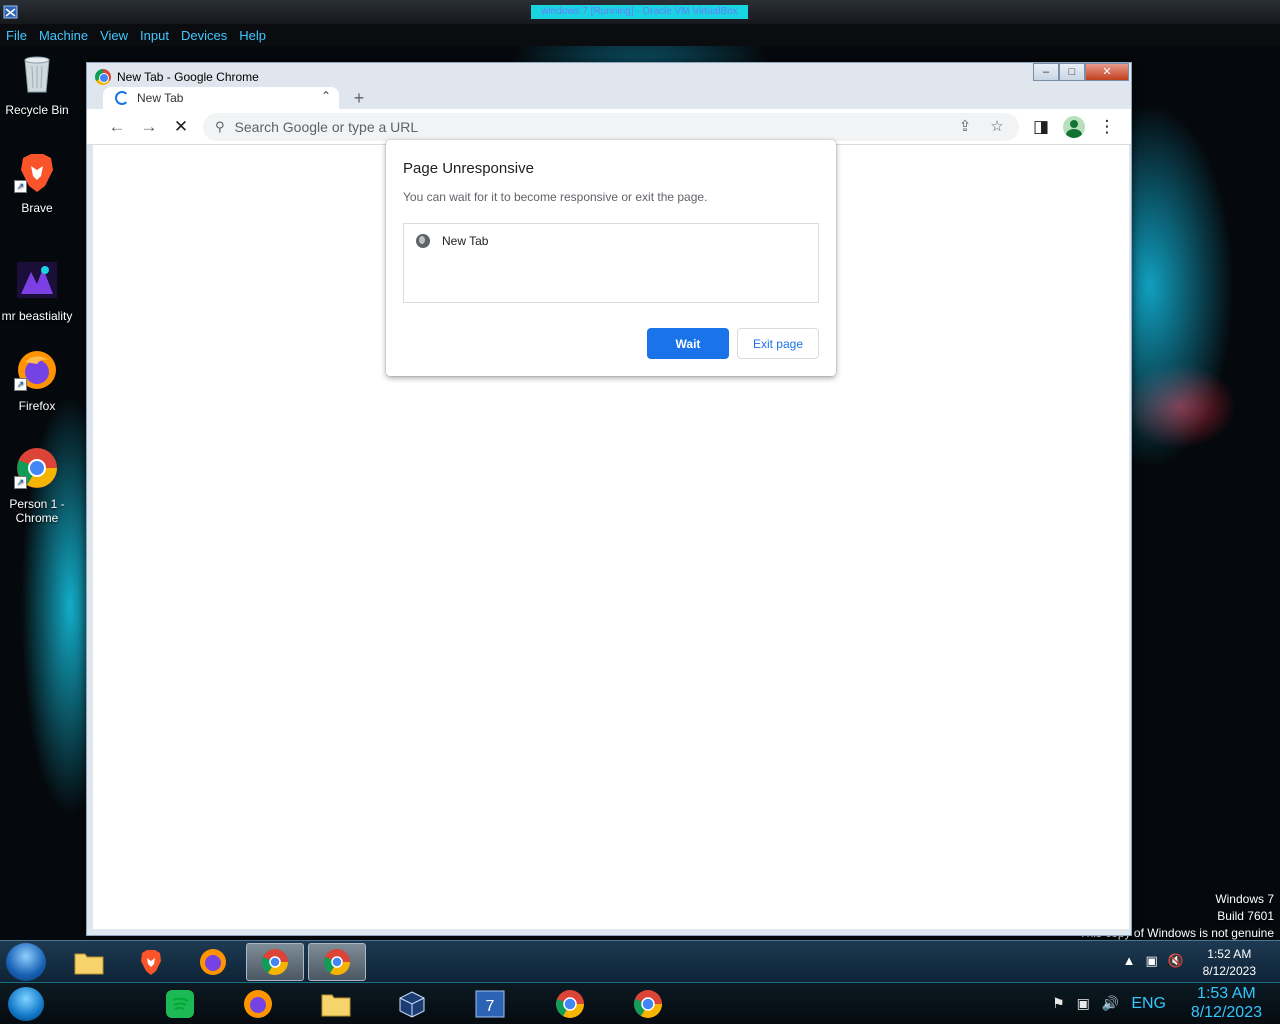 The image size is (1280, 1024). Describe the element at coordinates (252, 35) in the screenshot. I see `menu-help: Help` at that location.